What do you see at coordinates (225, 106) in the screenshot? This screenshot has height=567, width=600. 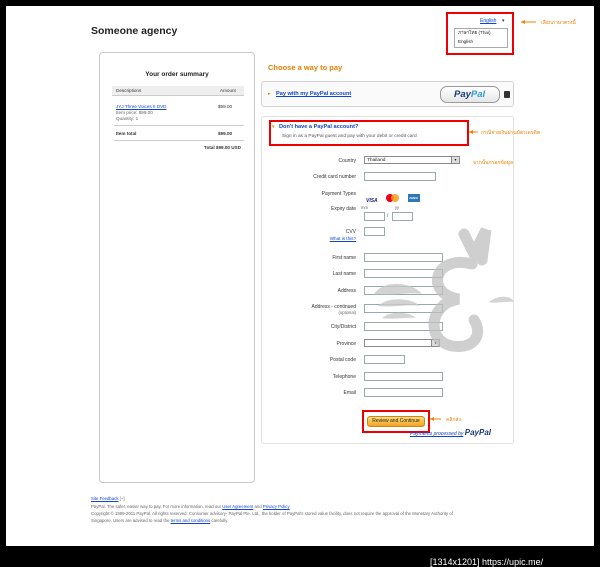 I see `item-amount: $99.00` at bounding box center [225, 106].